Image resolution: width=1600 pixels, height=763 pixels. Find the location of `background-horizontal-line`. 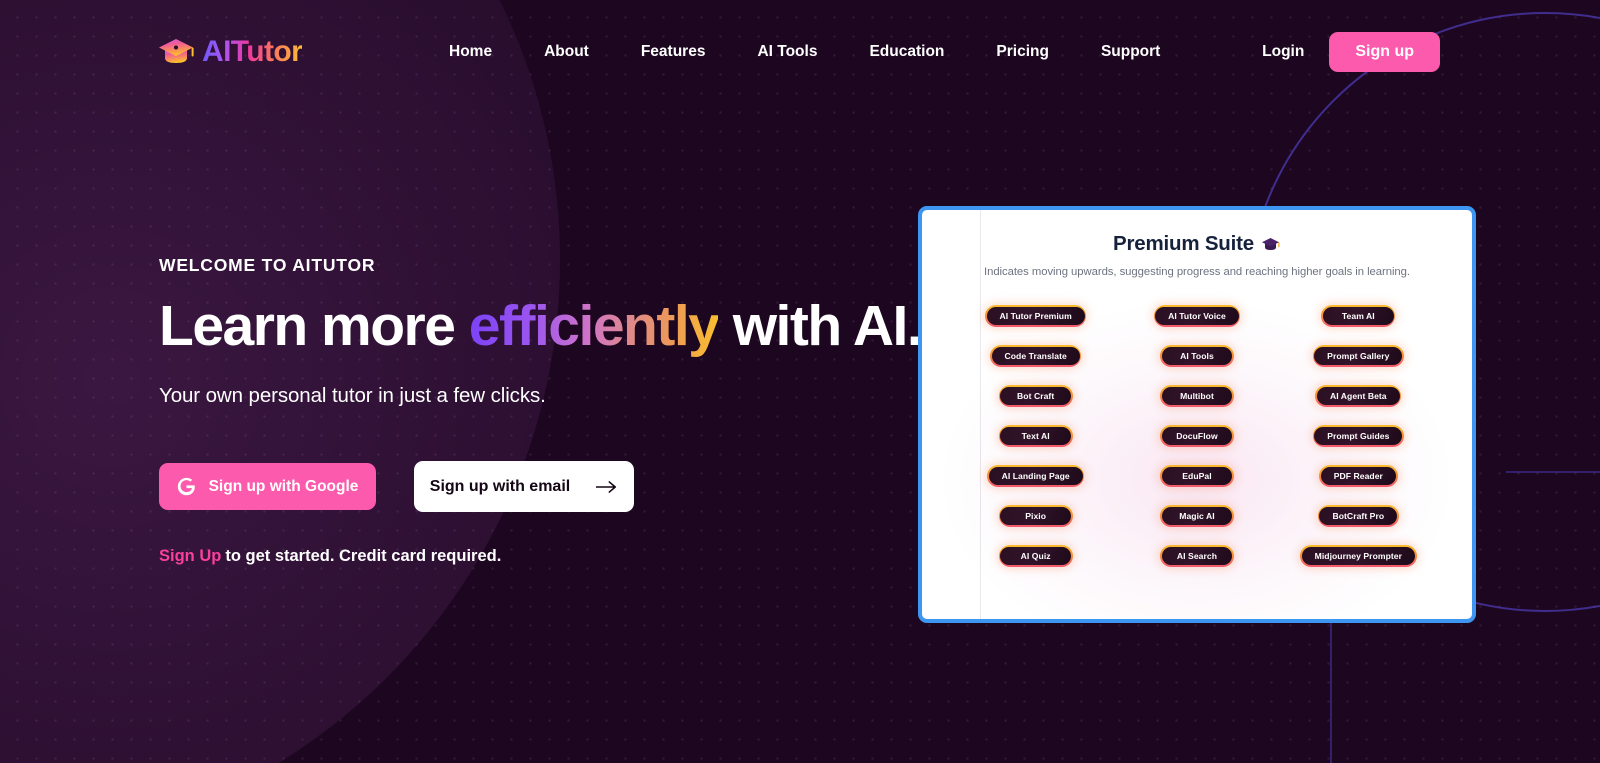

background-horizontal-line is located at coordinates (1553, 472).